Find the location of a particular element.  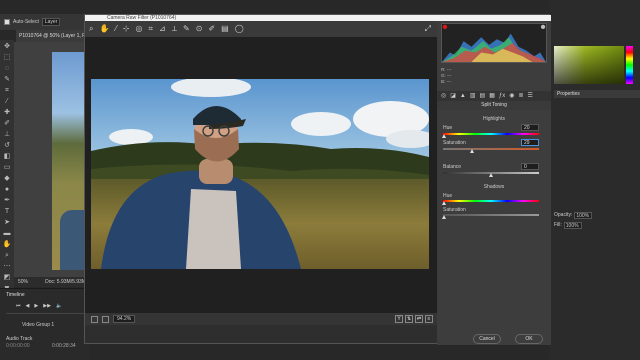

histogram is located at coordinates (494, 43).